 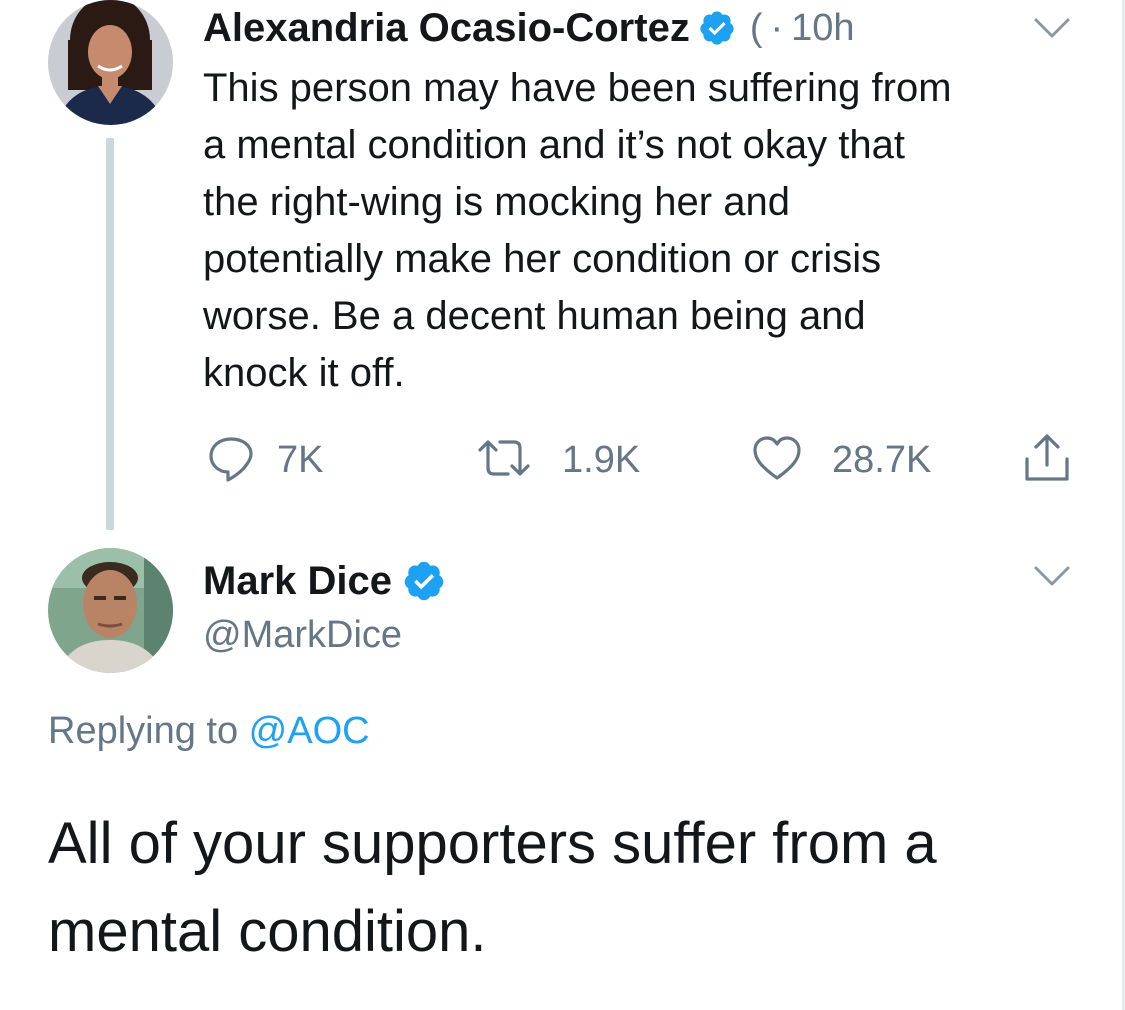 I want to click on thread-connector-line, so click(x=110, y=334).